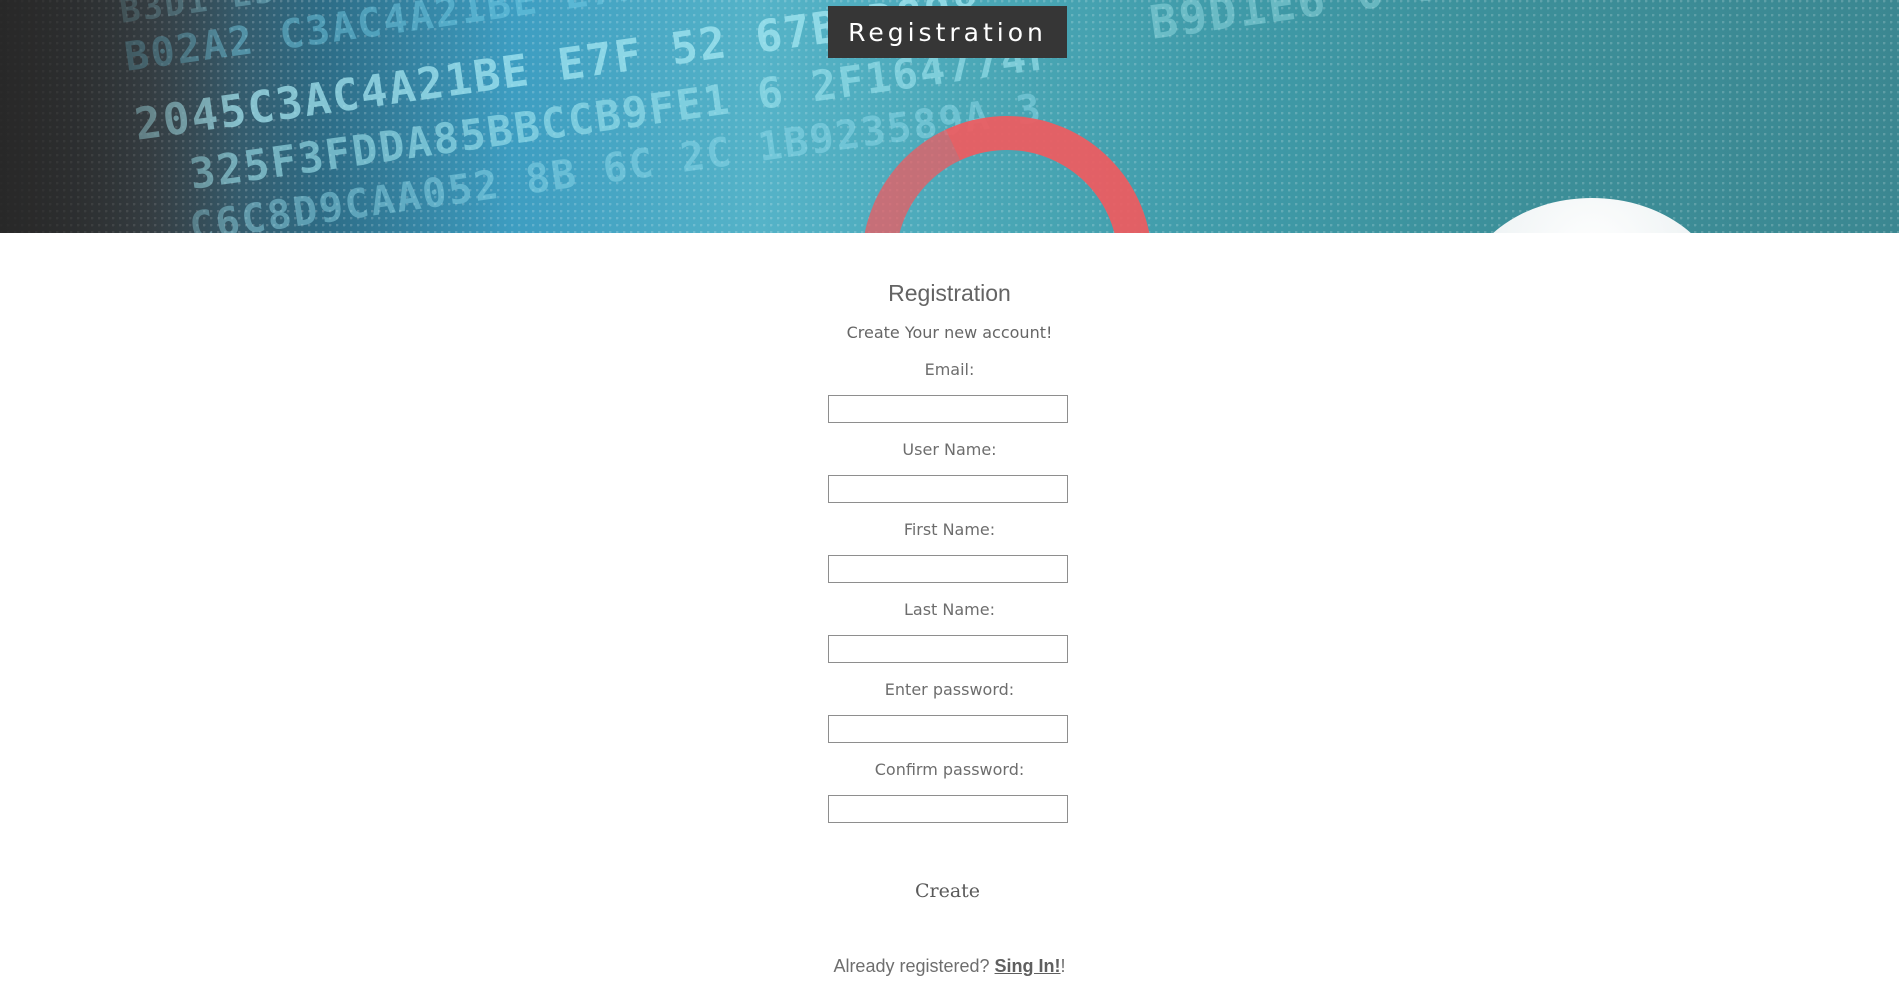  I want to click on last-name-field, so click(948, 649).